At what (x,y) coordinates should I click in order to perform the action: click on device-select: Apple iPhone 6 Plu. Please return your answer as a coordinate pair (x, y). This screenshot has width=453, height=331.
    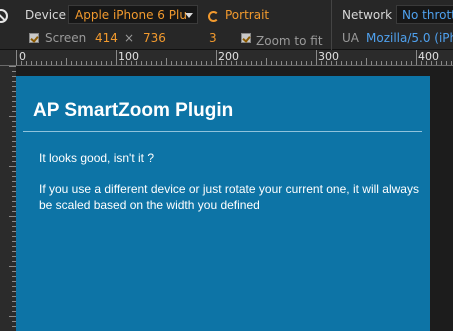
    Looking at the image, I should click on (133, 14).